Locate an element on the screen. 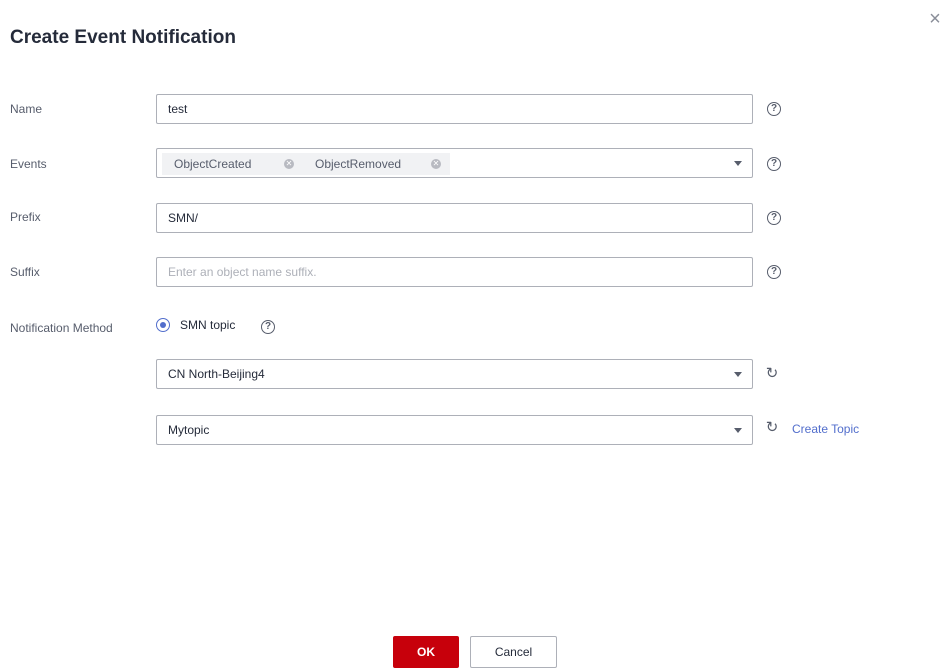 This screenshot has width=952, height=668. dialog-title: Create Event Notification is located at coordinates (123, 37).